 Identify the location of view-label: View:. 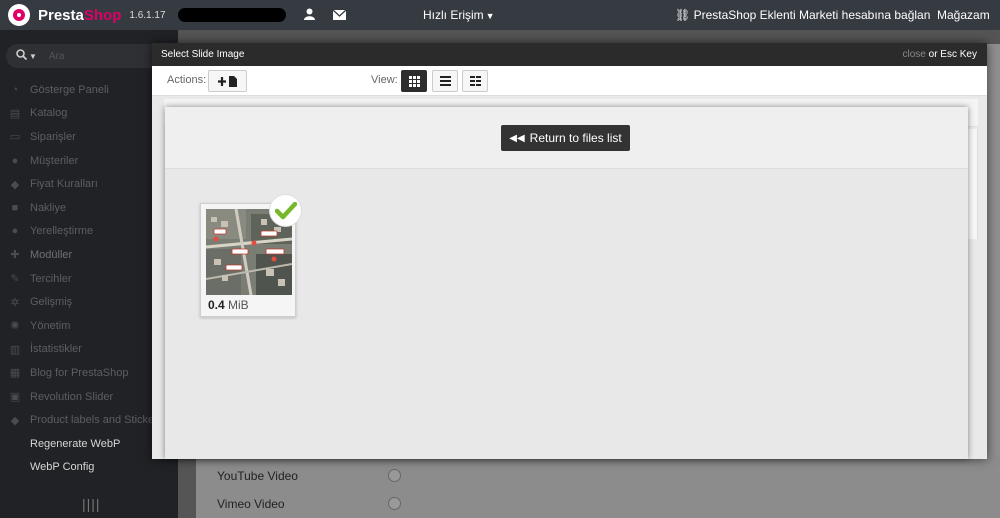
(384, 80).